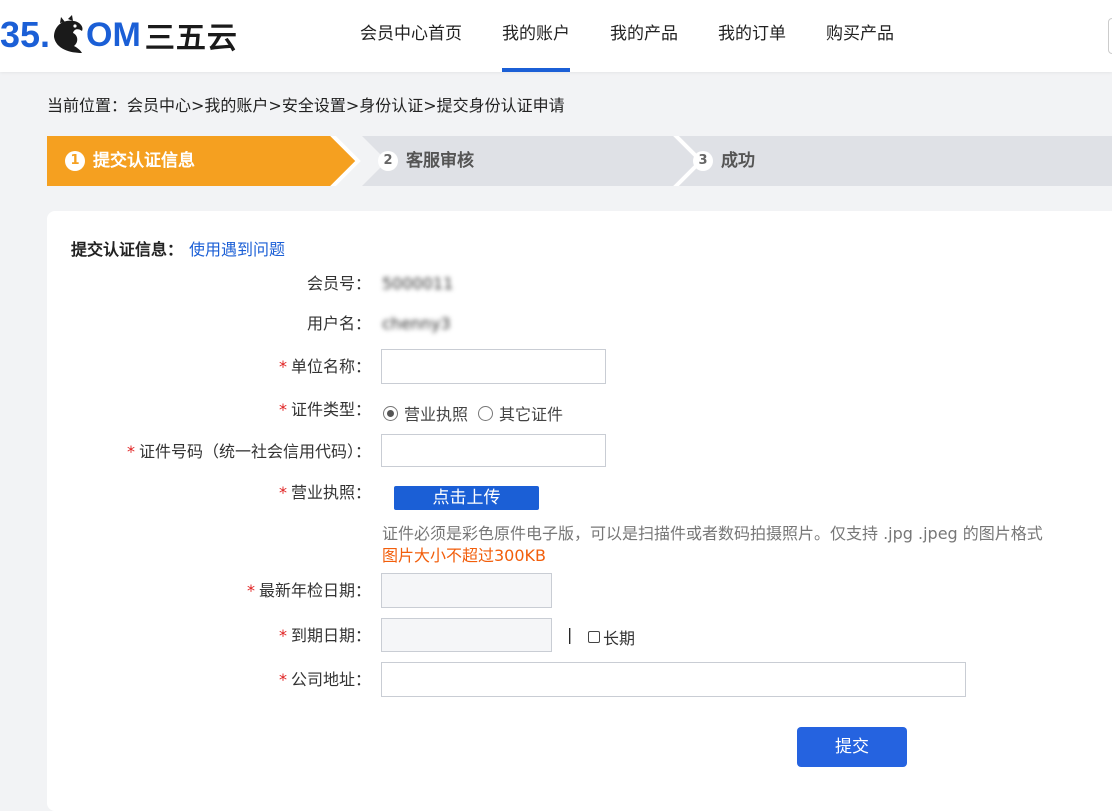 The image size is (1112, 811). What do you see at coordinates (703, 161) in the screenshot?
I see `step-3-number: 3` at bounding box center [703, 161].